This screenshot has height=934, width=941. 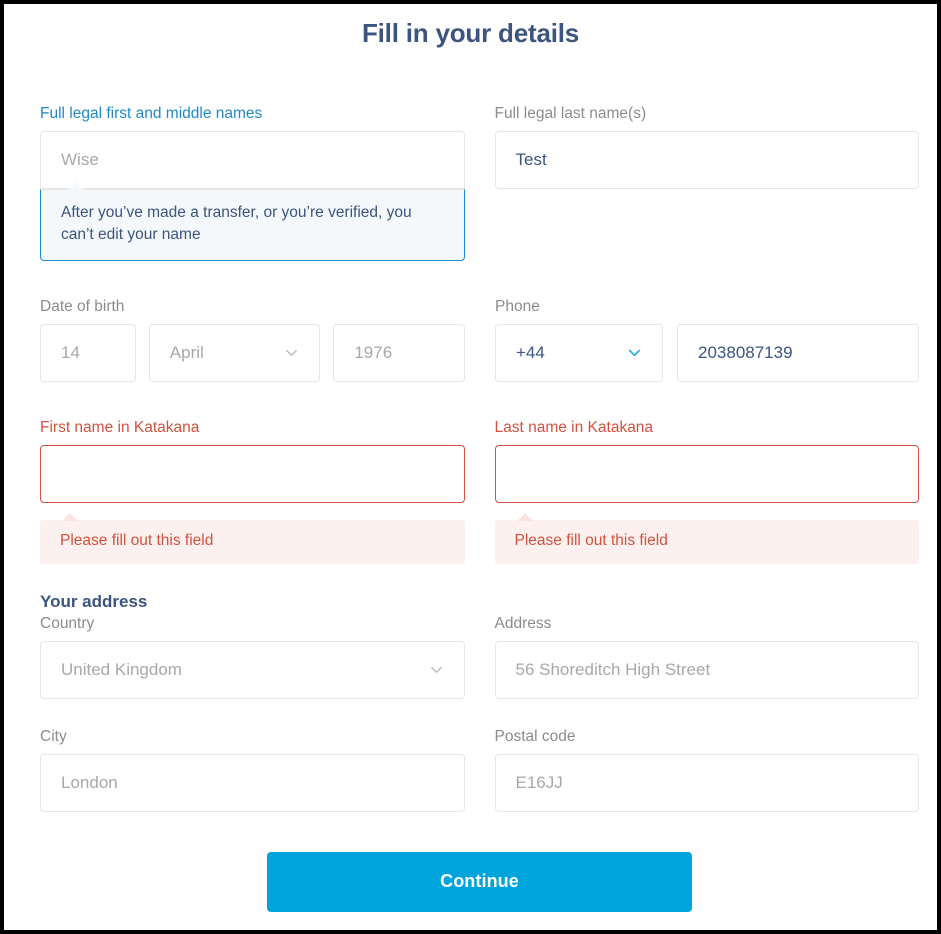 I want to click on phone-country-code-value: +44, so click(x=530, y=353).